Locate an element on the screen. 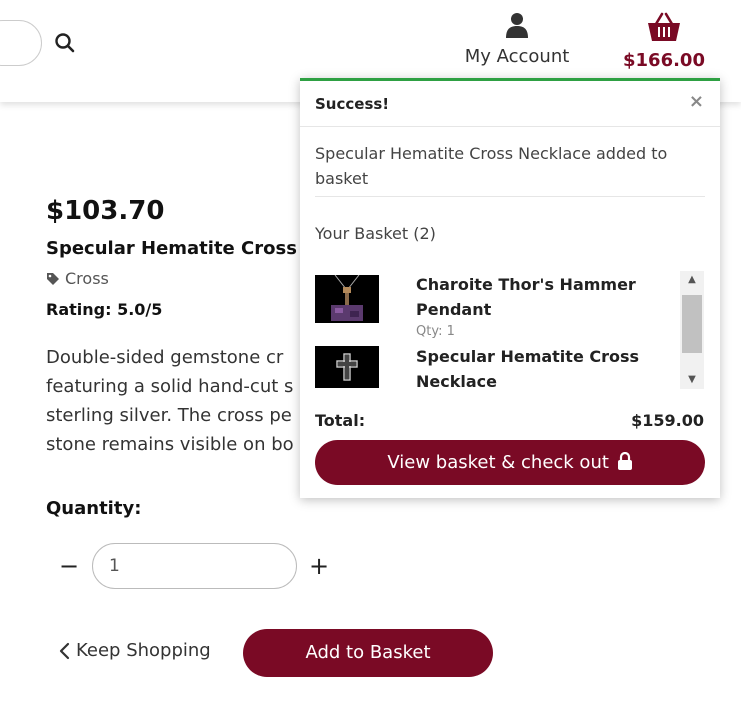  view-basket-checkout-button: View basket & check out is located at coordinates (510, 462).